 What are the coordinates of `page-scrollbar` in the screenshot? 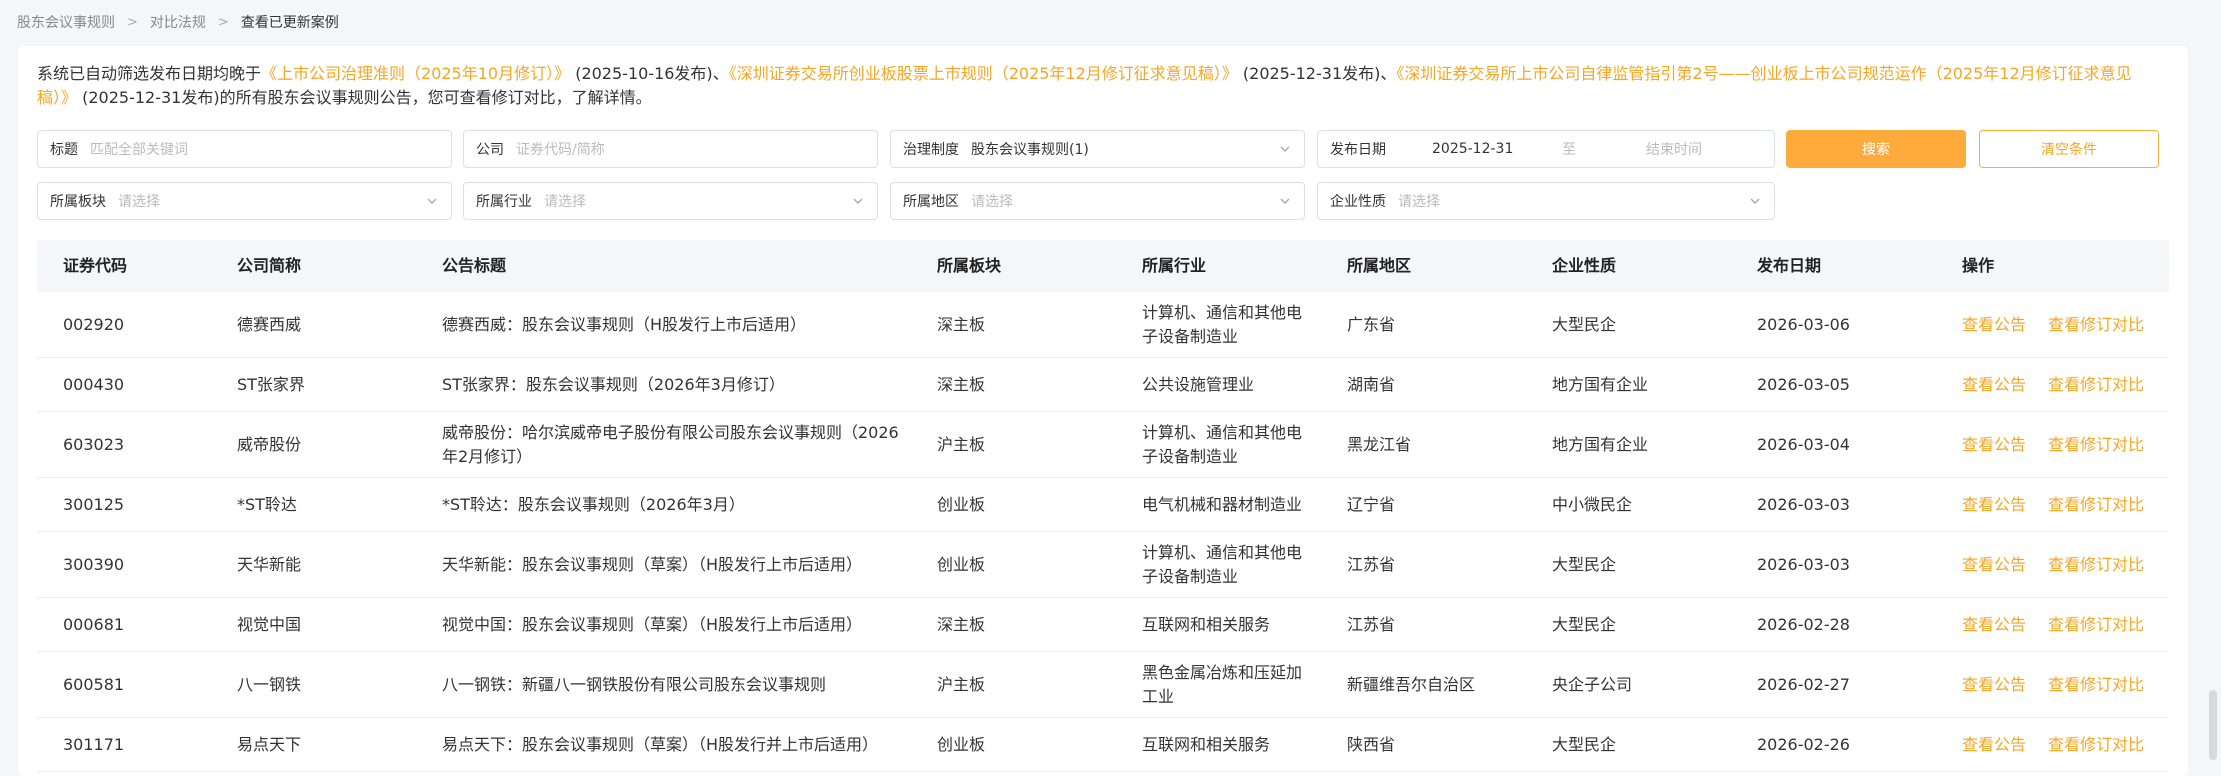 It's located at (2213, 725).